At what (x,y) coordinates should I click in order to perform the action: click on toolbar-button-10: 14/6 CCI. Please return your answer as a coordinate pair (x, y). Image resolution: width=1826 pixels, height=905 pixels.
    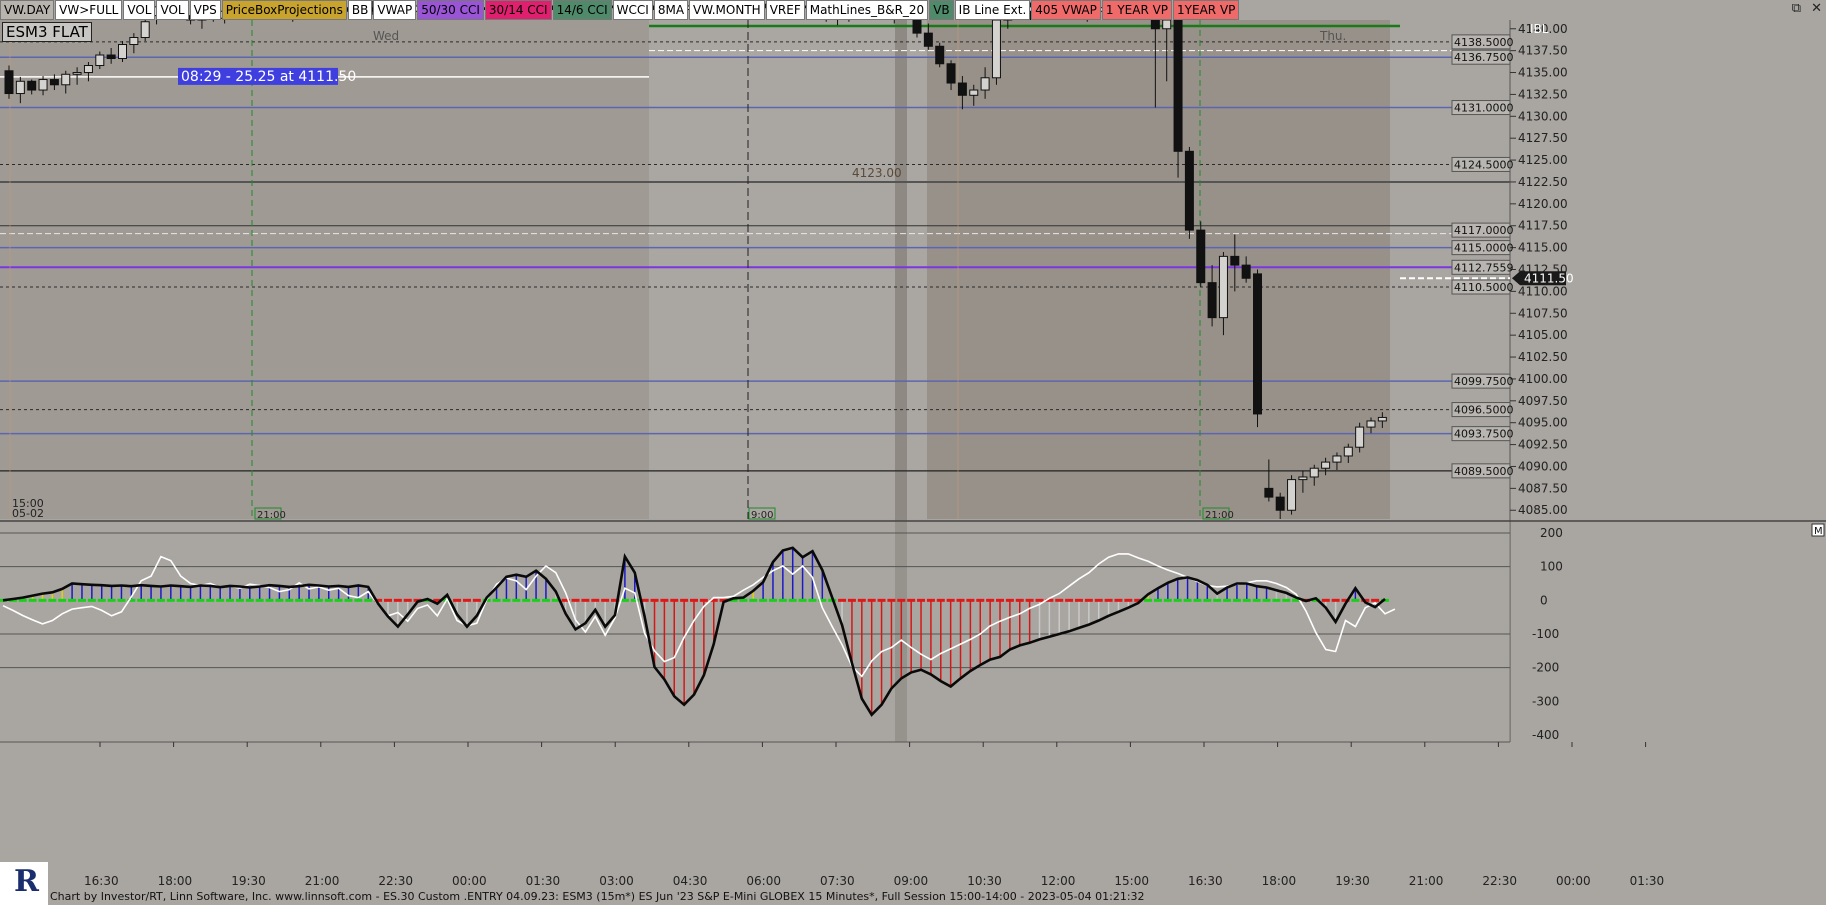
    Looking at the image, I should click on (582, 10).